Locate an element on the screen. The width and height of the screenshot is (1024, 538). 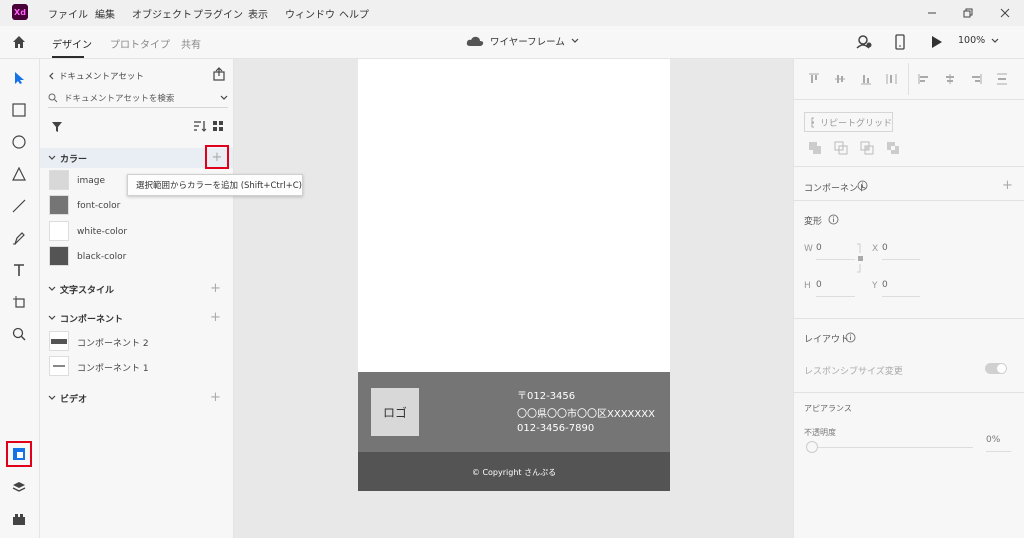
text-styles-section-header: 文字スタイル is located at coordinates (138, 289).